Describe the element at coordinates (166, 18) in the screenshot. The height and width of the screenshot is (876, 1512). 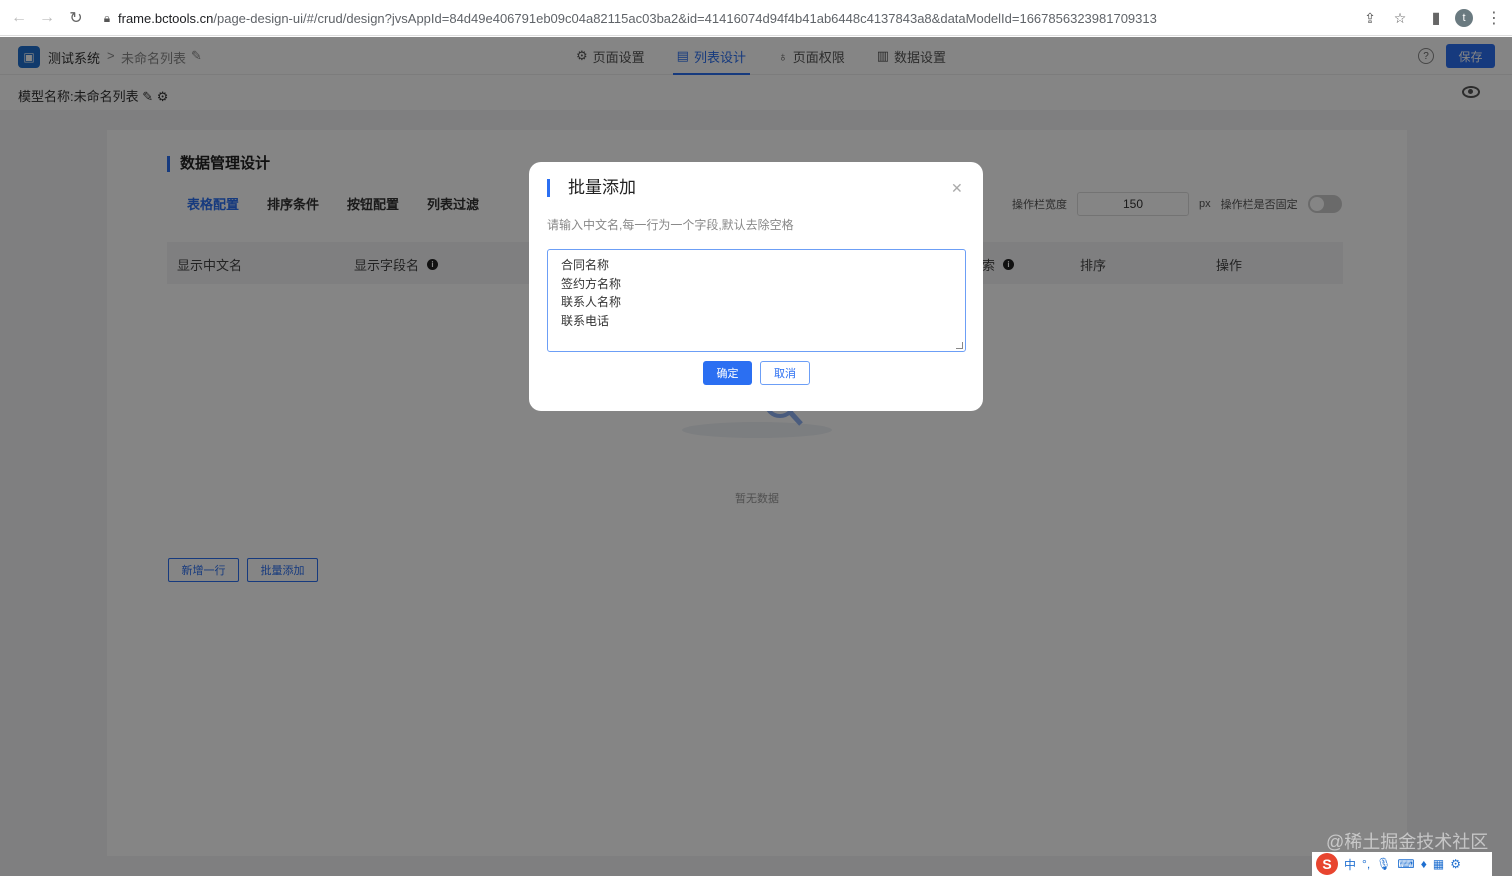
I see `url-host: frame.bctools.cn` at that location.